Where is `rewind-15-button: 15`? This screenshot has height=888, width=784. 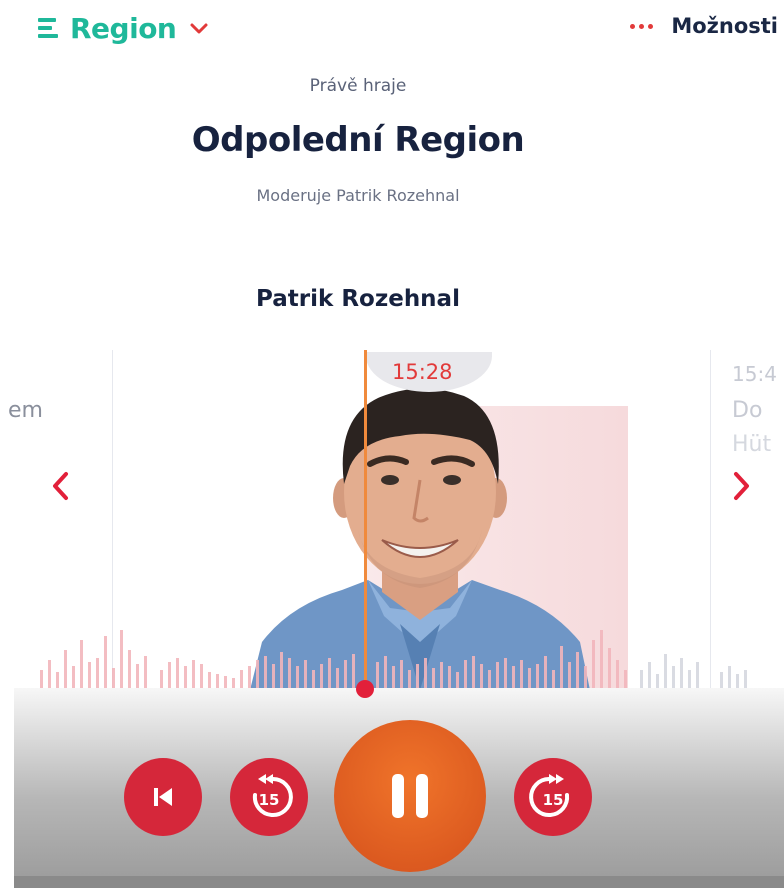
rewind-15-button: 15 is located at coordinates (269, 797).